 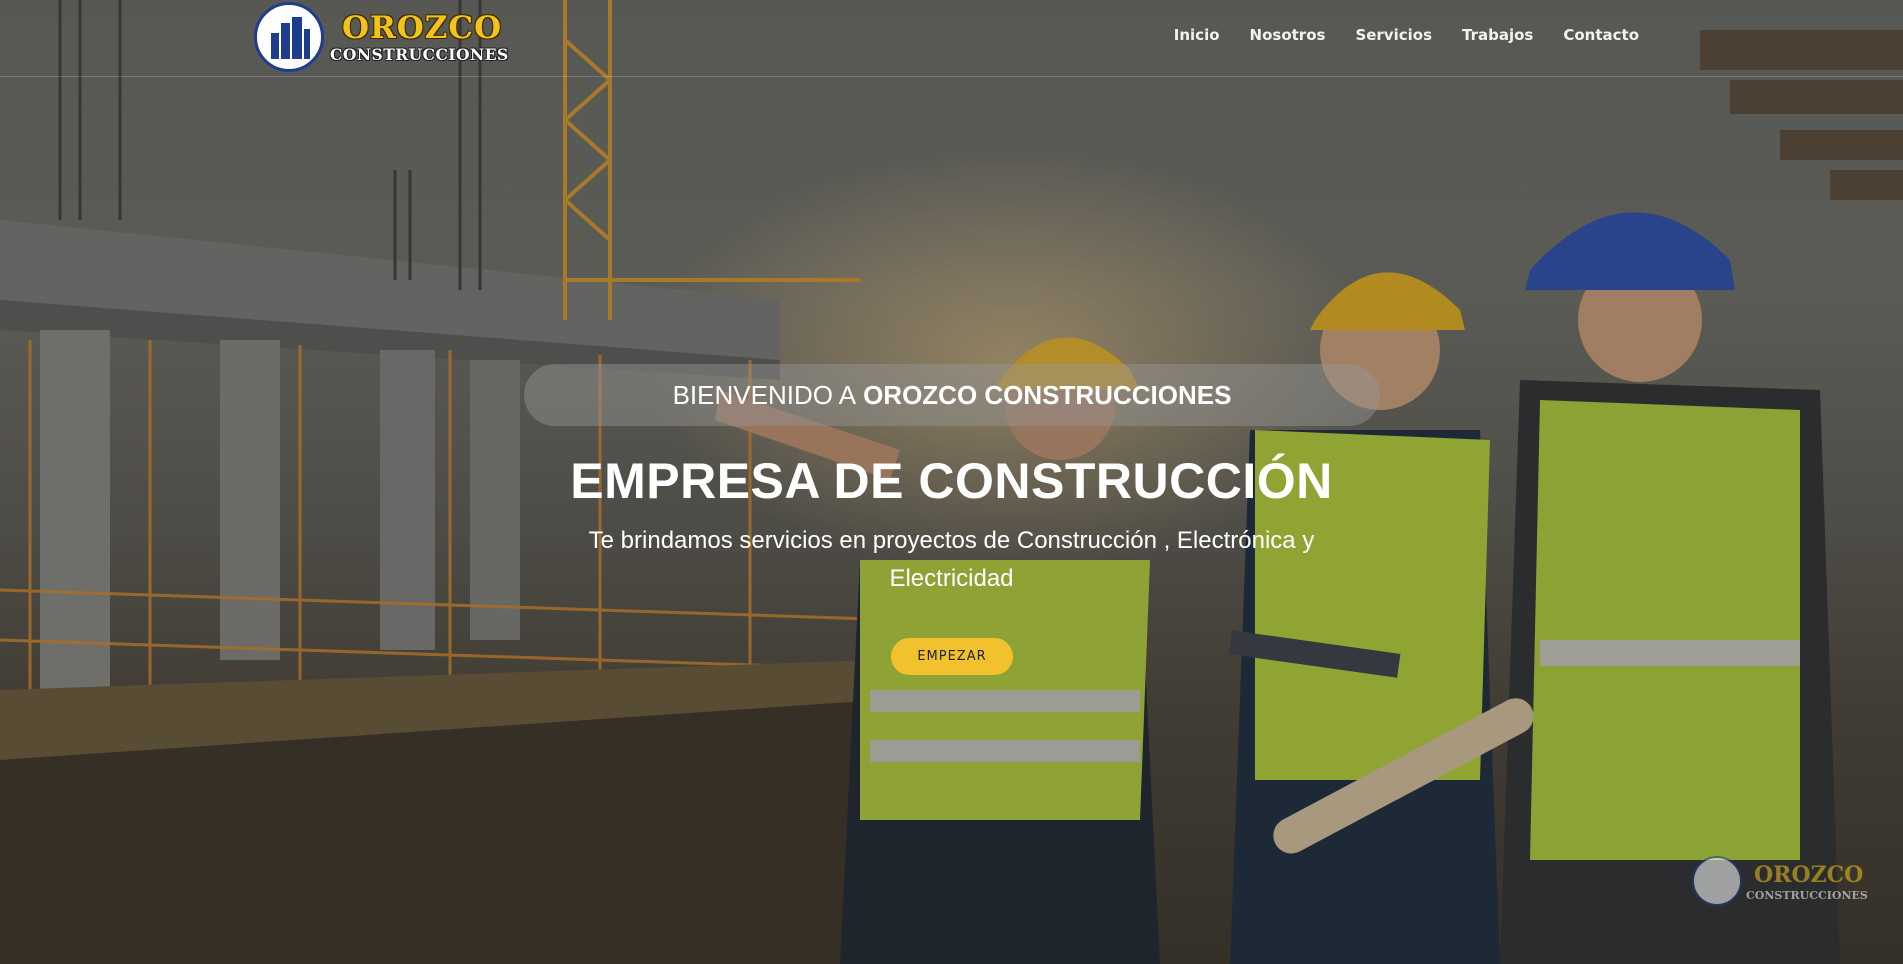 I want to click on nav-item-contacto: Contacto, so click(x=1601, y=35).